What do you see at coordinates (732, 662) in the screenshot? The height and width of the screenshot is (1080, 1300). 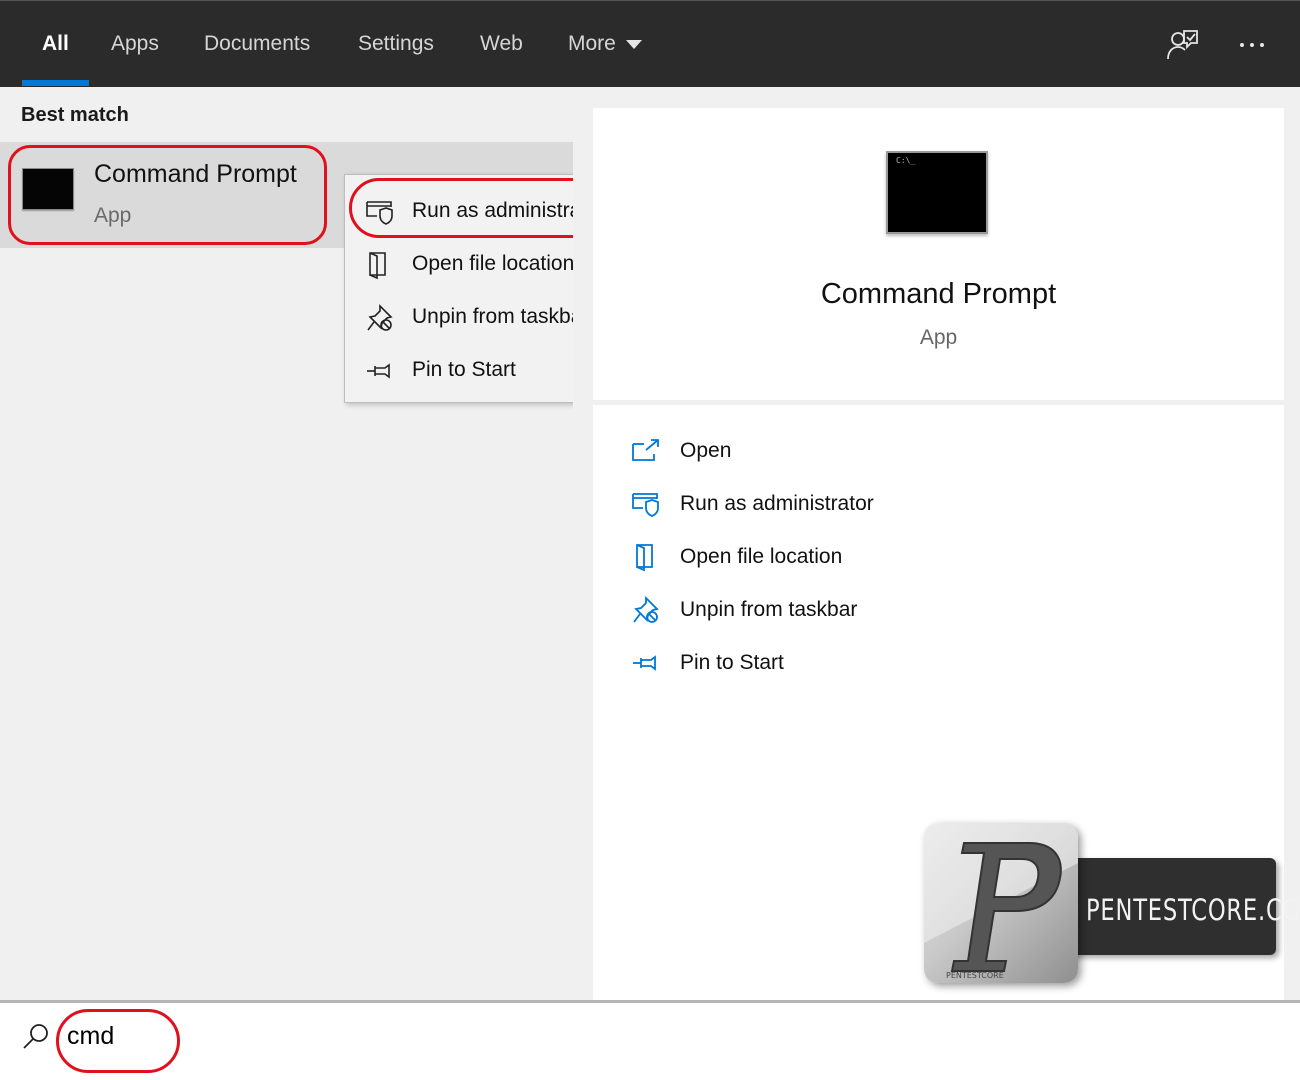 I see `action-label: Pin to Start` at bounding box center [732, 662].